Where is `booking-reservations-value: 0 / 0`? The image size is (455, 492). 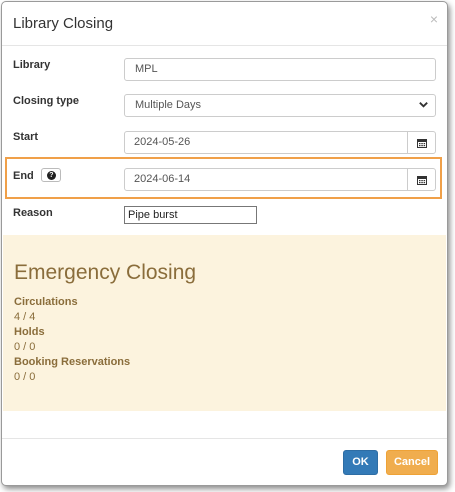
booking-reservations-value: 0 / 0 is located at coordinates (25, 377).